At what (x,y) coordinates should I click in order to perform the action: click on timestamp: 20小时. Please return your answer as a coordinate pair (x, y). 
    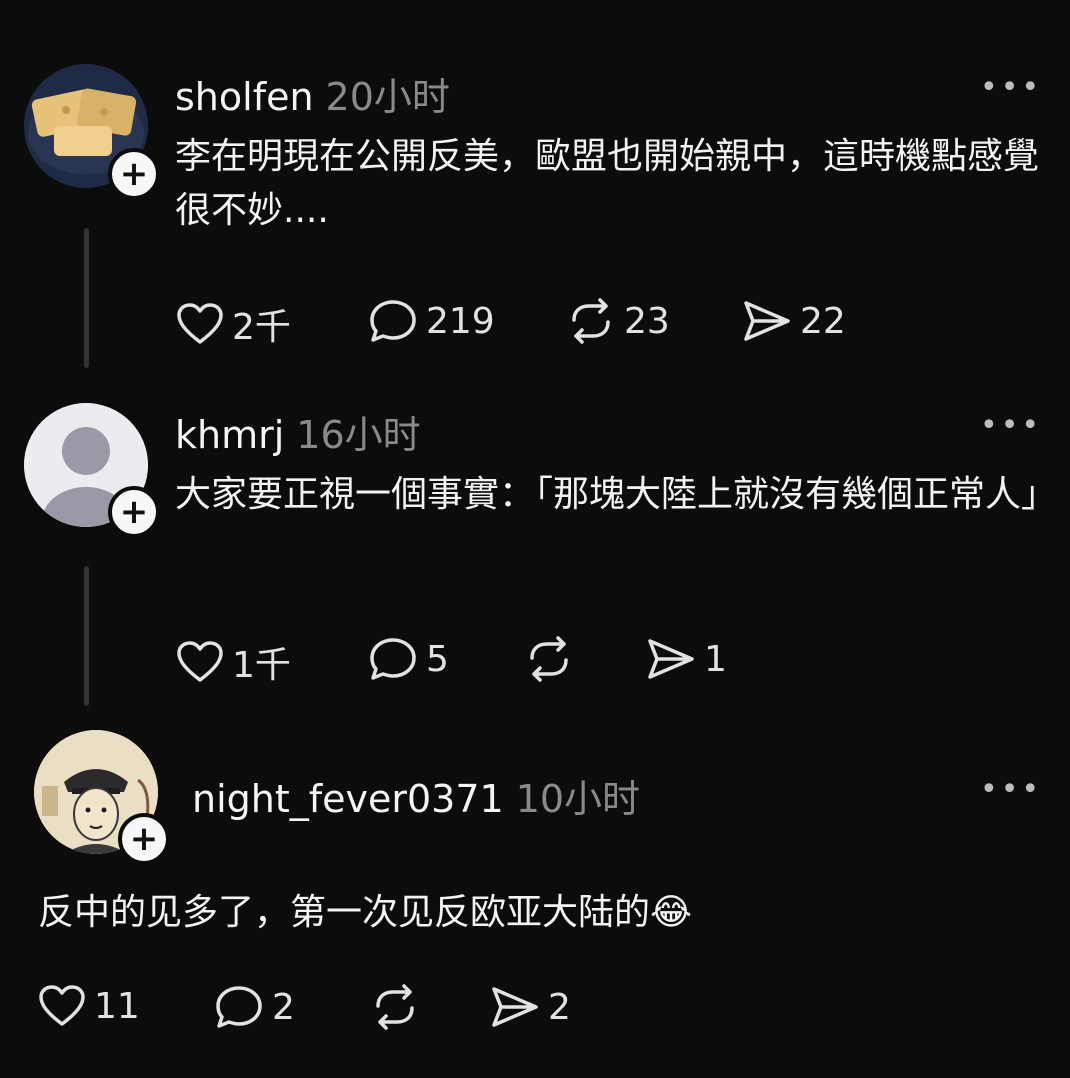
    Looking at the image, I should click on (387, 97).